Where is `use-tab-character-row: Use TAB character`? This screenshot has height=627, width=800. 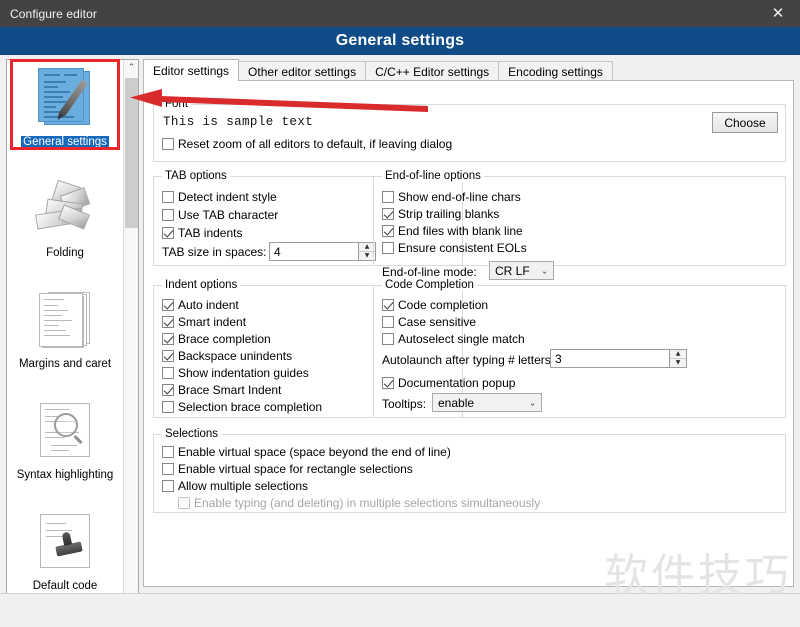 use-tab-character-row: Use TAB character is located at coordinates (220, 214).